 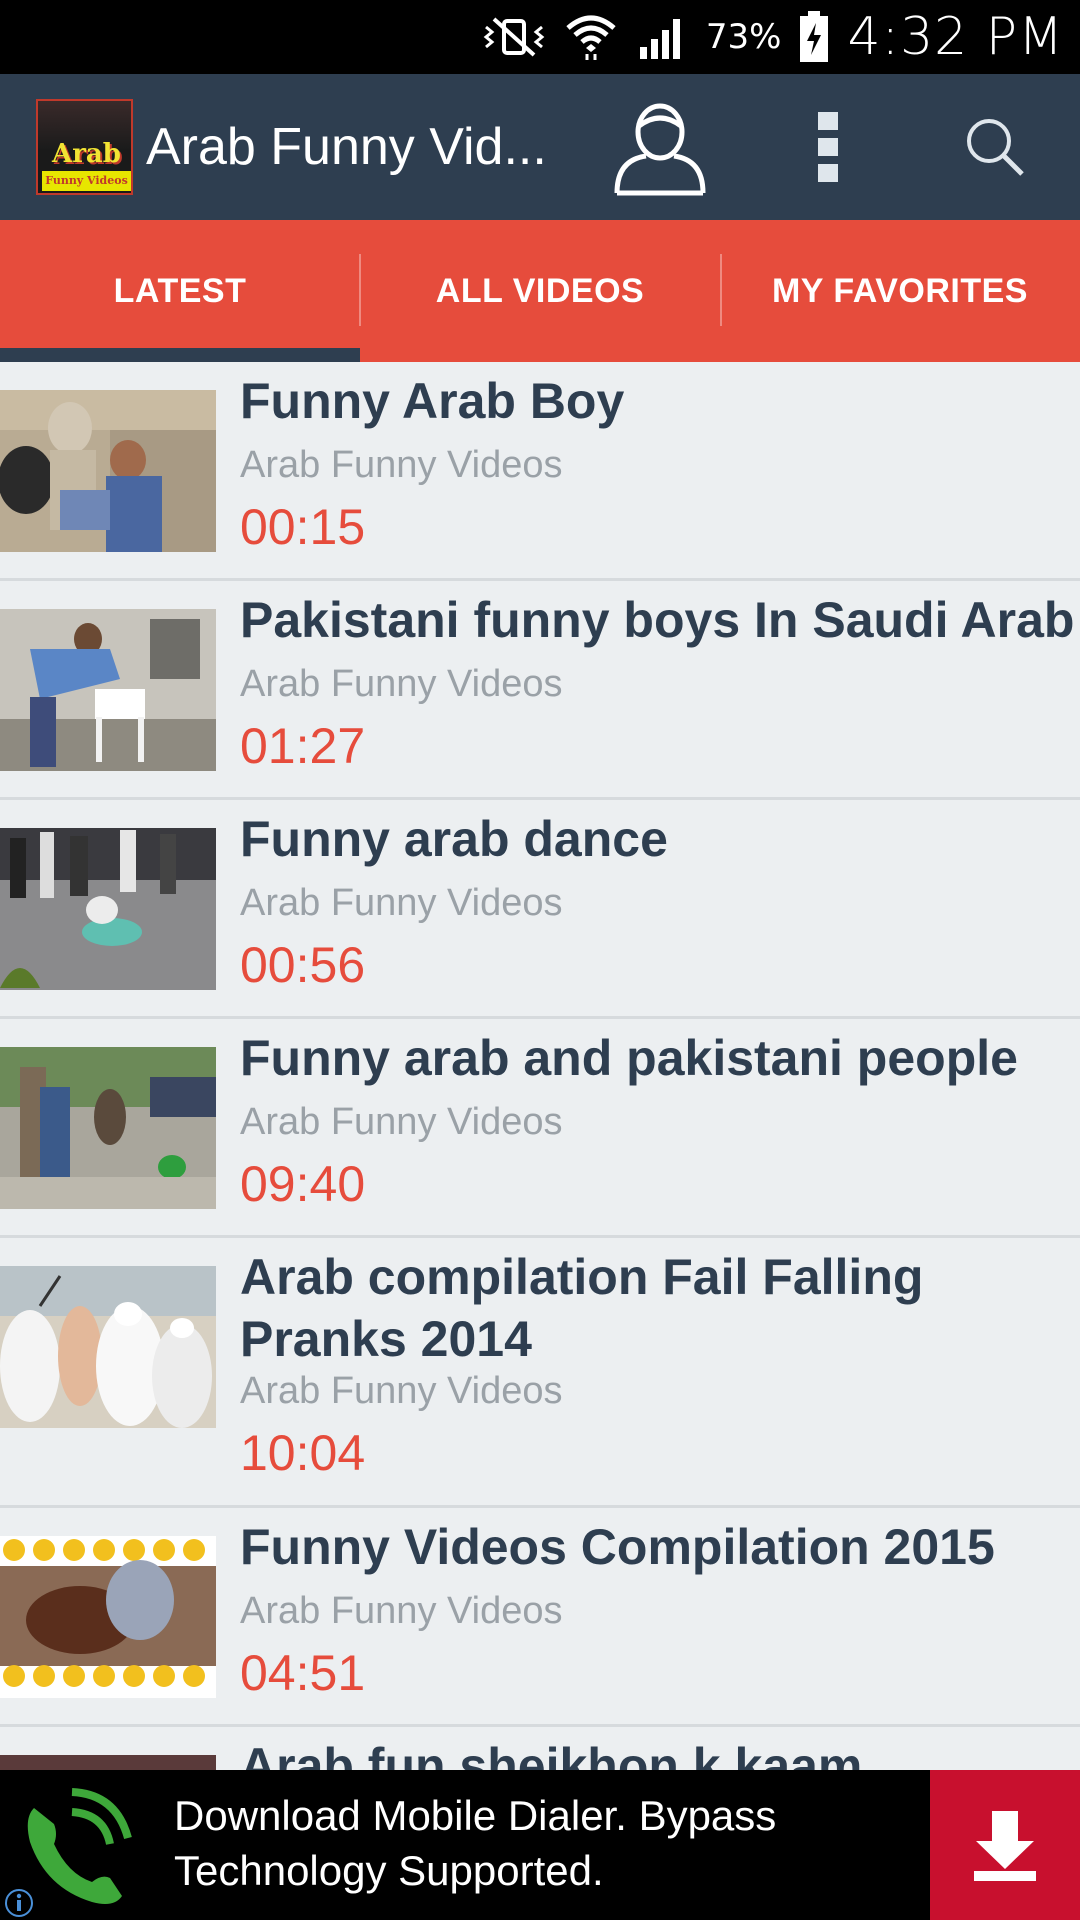 What do you see at coordinates (814, 37) in the screenshot?
I see `battery-icon` at bounding box center [814, 37].